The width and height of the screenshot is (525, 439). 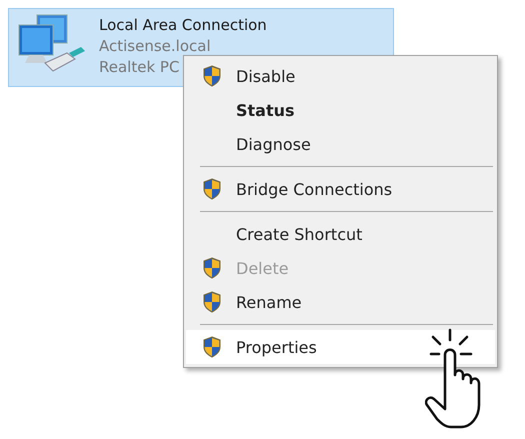 What do you see at coordinates (340, 110) in the screenshot?
I see `menu-item: Status` at bounding box center [340, 110].